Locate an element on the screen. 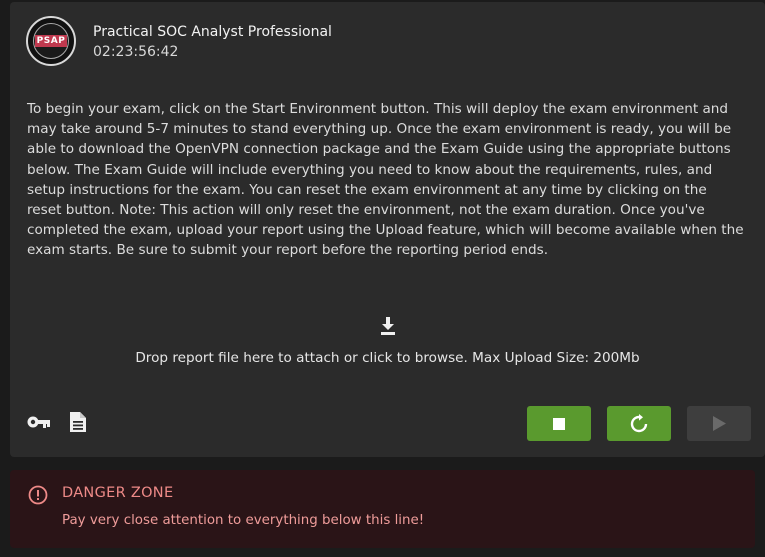  stop-icon is located at coordinates (559, 423).